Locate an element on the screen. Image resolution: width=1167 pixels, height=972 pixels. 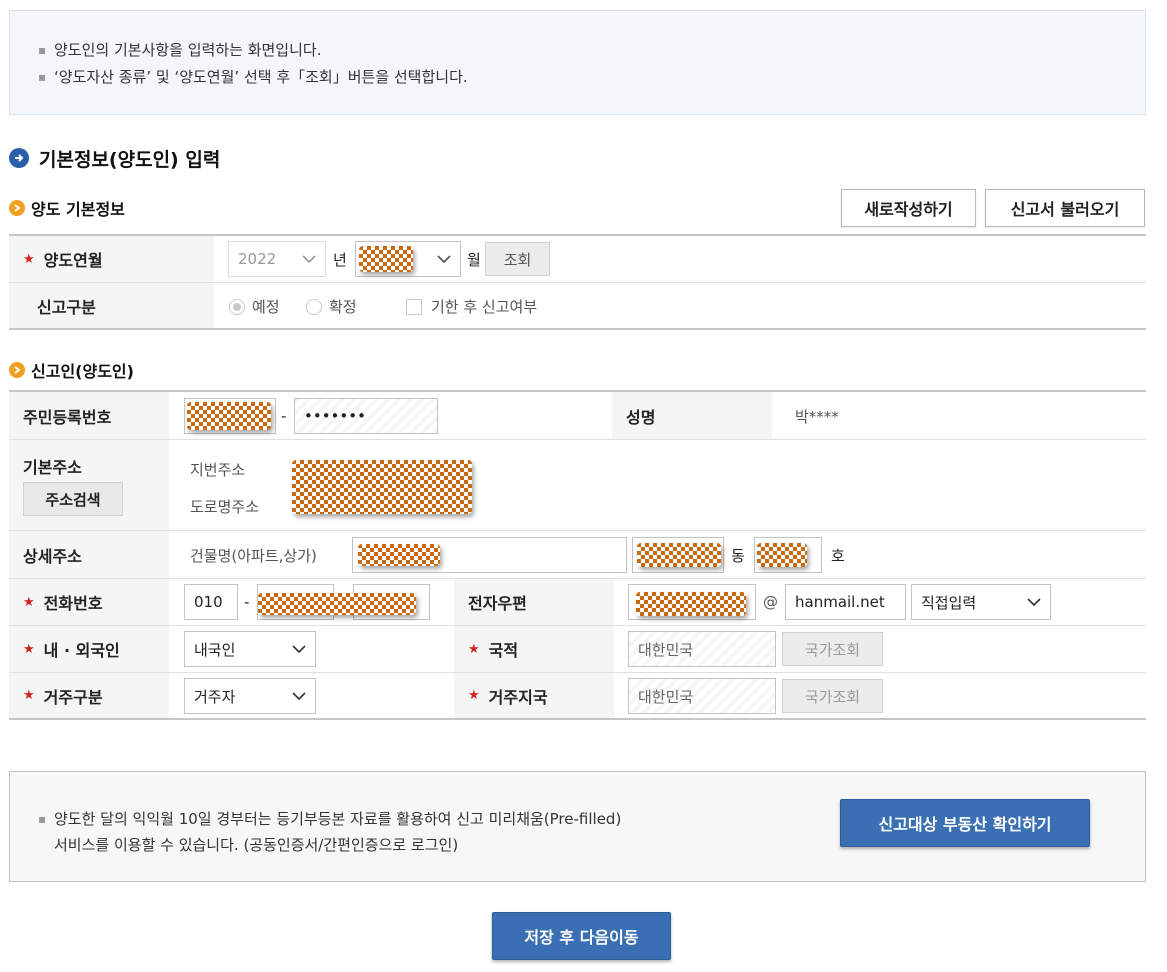
address-label: 기본주소 주소검색 is located at coordinates (89, 485).